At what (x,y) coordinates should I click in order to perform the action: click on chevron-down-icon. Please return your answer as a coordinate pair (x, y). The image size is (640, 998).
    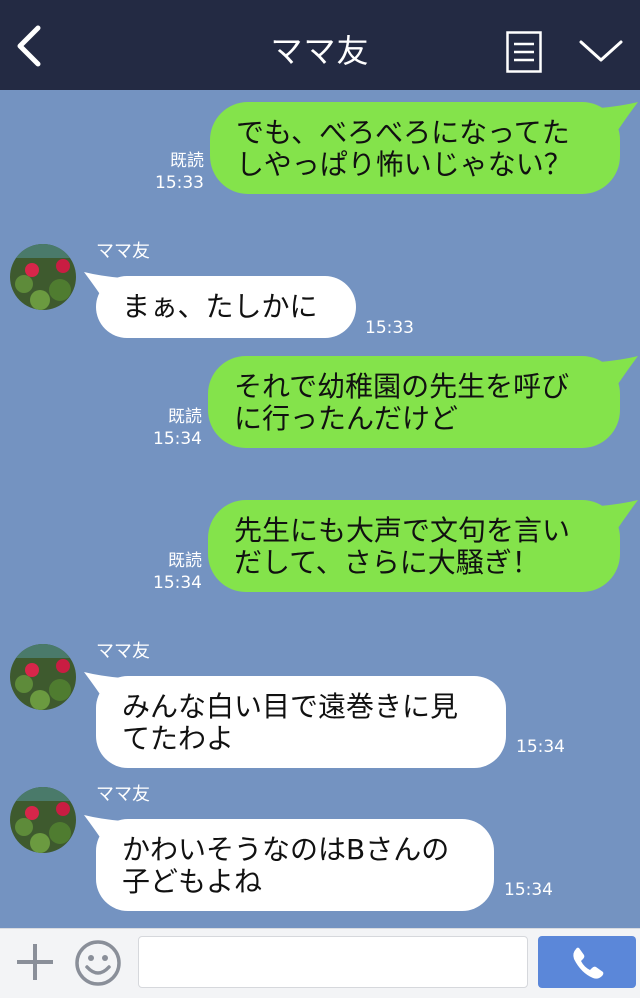
    Looking at the image, I should click on (601, 51).